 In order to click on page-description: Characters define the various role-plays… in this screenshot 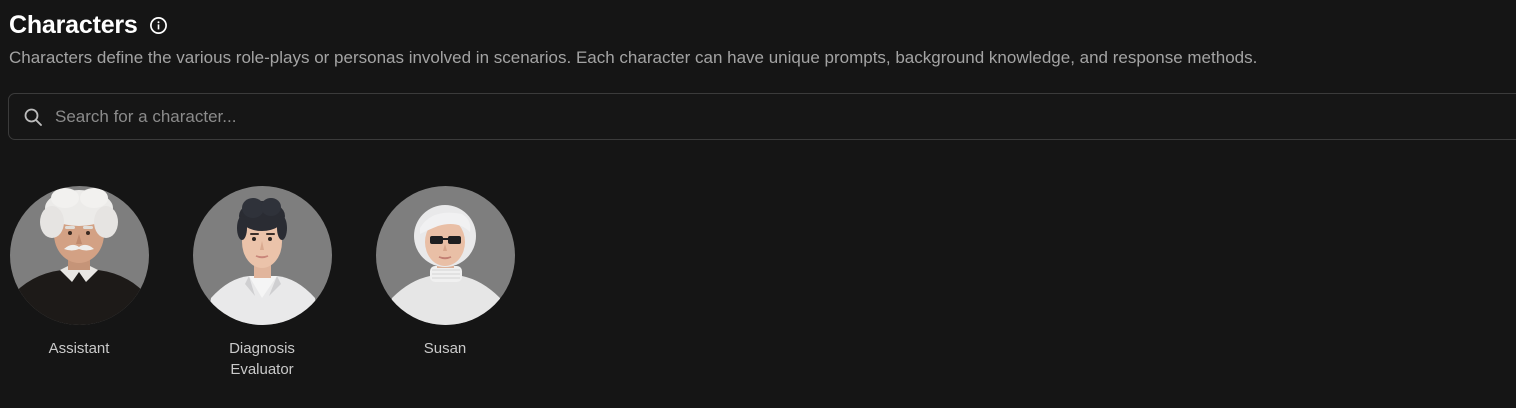, I will do `click(633, 57)`.